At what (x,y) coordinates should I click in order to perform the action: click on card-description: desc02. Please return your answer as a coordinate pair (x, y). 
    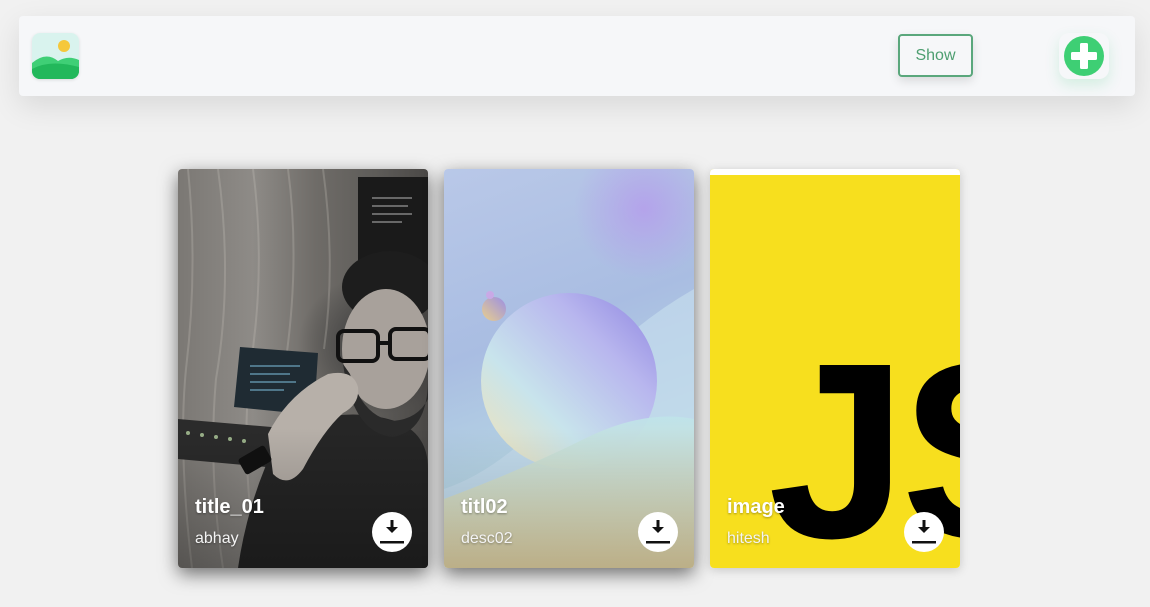
    Looking at the image, I should click on (487, 538).